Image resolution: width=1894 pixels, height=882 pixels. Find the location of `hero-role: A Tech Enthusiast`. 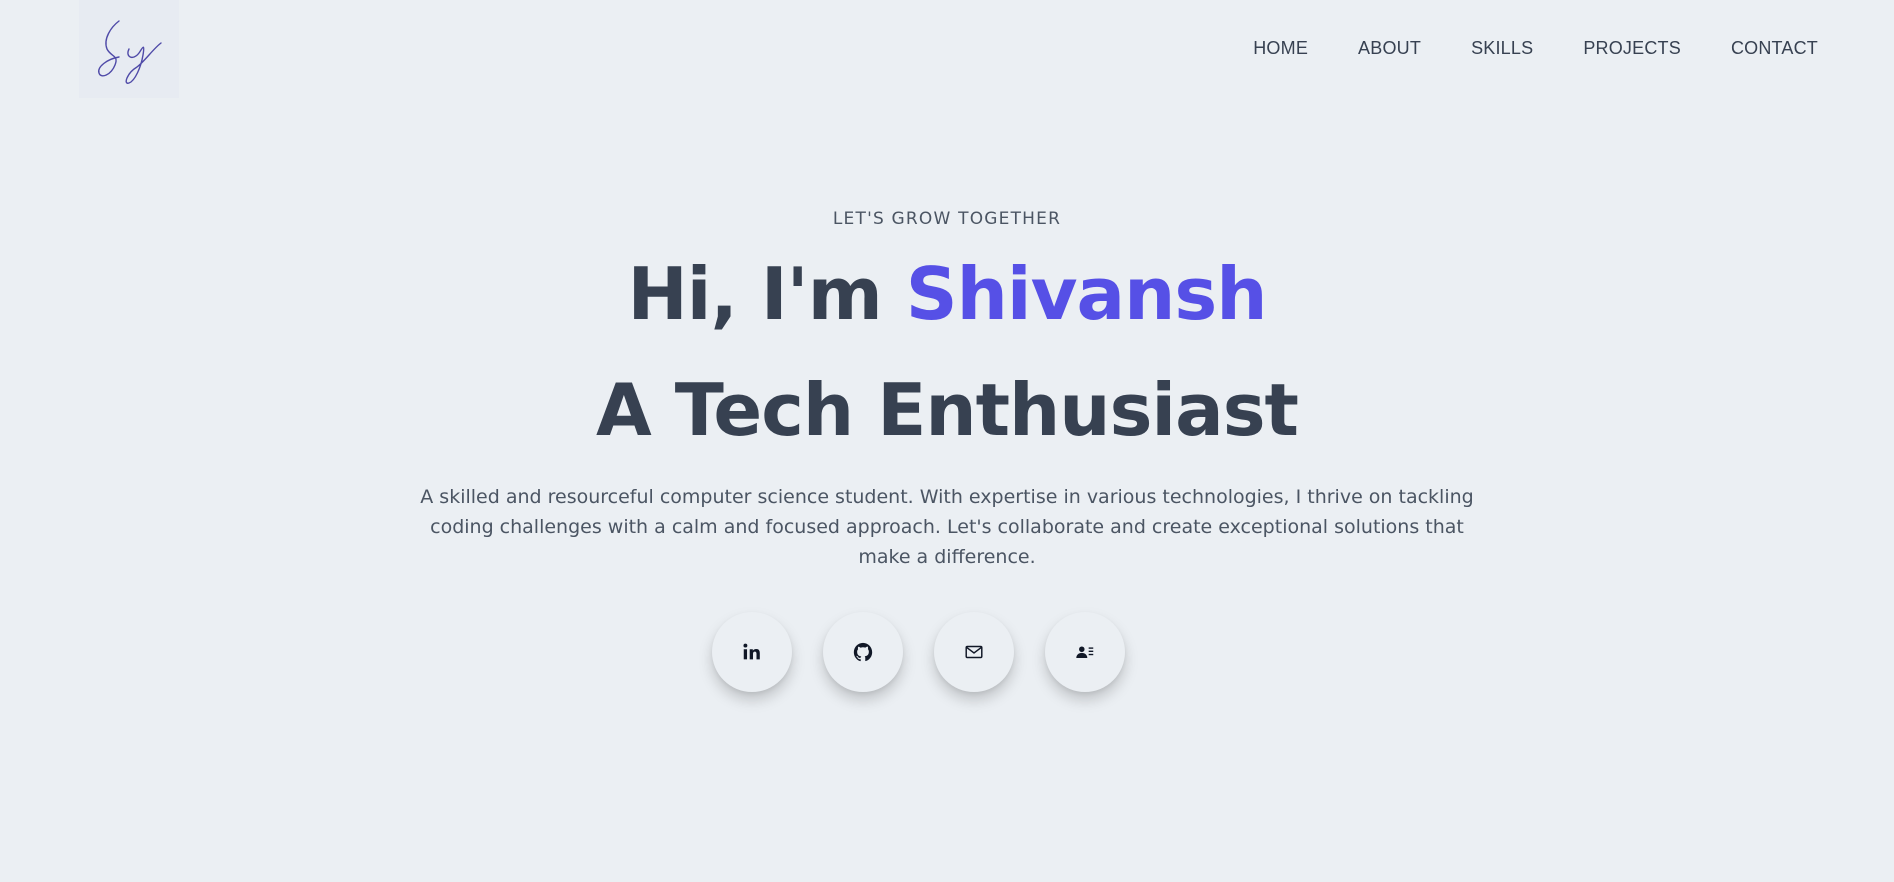

hero-role: A Tech Enthusiast is located at coordinates (947, 410).